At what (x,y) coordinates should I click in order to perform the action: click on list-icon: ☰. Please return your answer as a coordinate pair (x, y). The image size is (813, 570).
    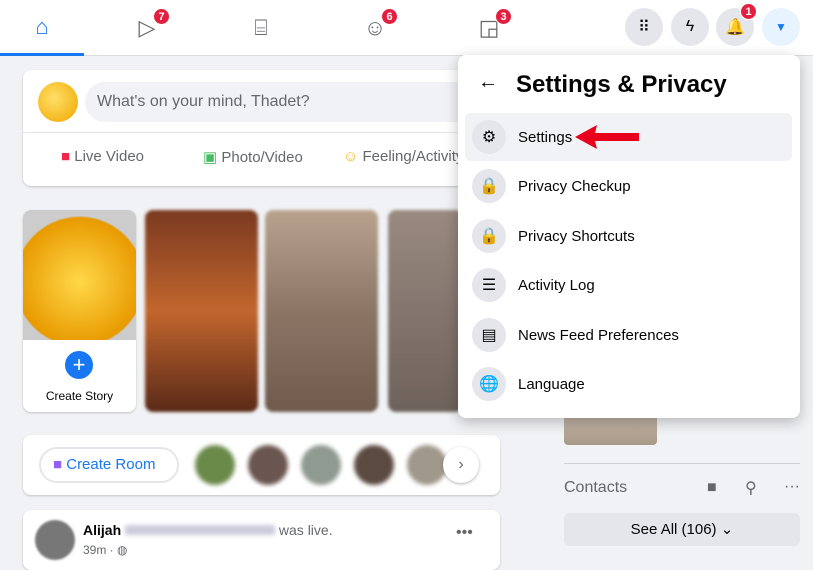
    Looking at the image, I should click on (489, 285).